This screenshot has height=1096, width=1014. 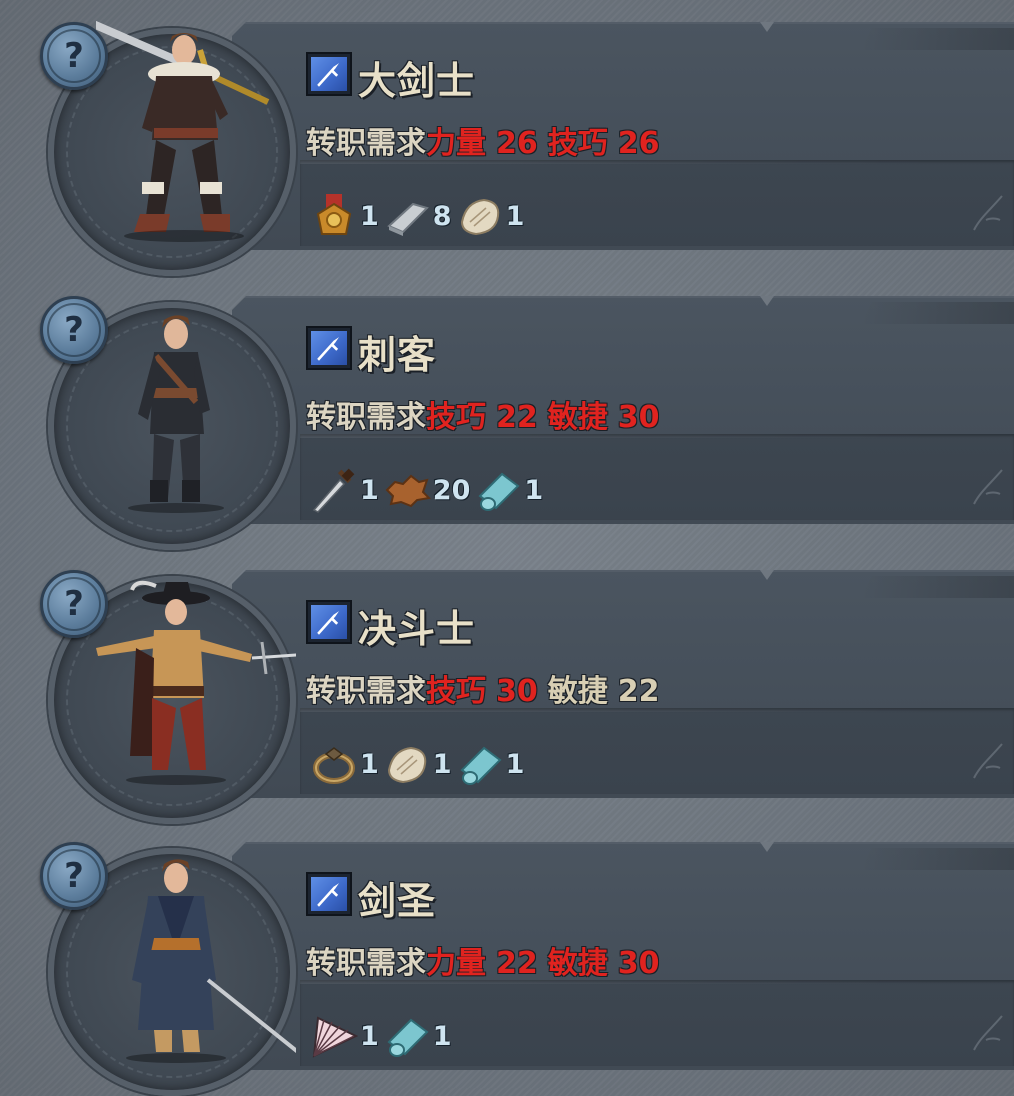 I want to click on materials-list: 1 1 1, so click(x=419, y=764).